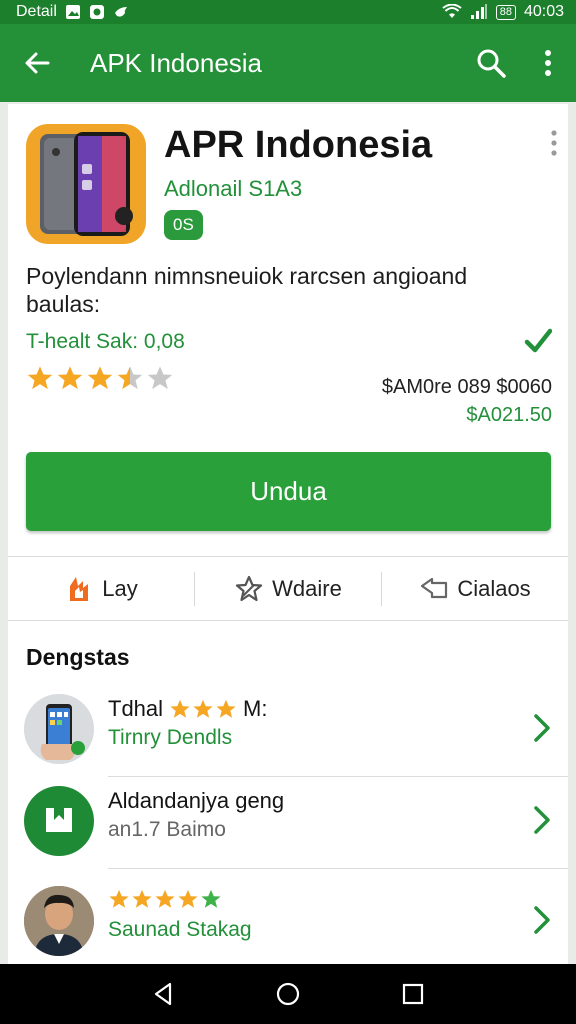  Describe the element at coordinates (554, 143) in the screenshot. I see `card-overflow-icon` at that location.